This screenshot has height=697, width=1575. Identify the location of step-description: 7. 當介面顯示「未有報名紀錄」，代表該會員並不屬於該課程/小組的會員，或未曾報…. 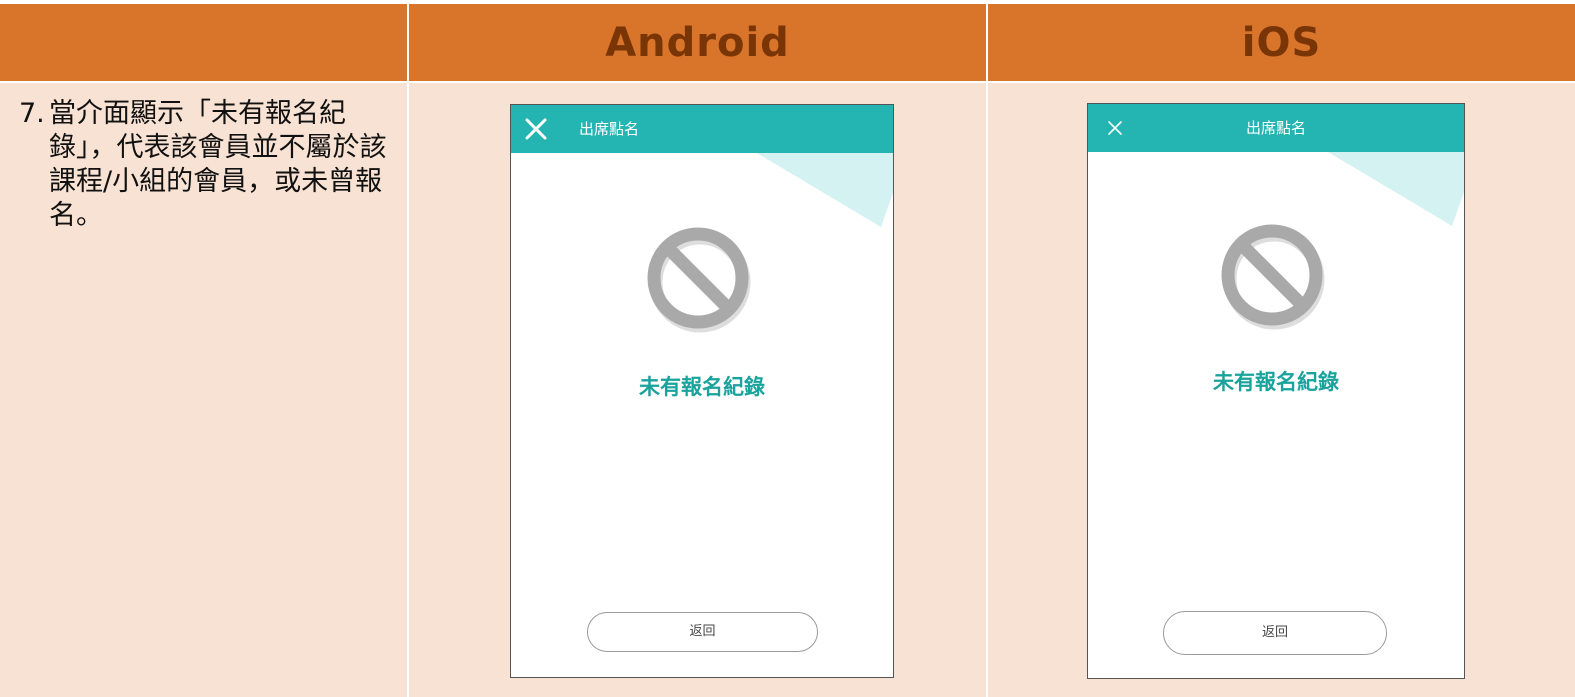
(206, 165).